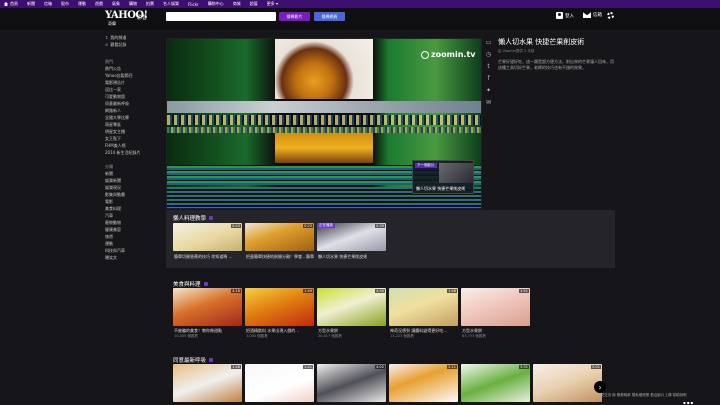  Describe the element at coordinates (134, 180) in the screenshot. I see `sidebar-item: 娛樂新聞` at that location.